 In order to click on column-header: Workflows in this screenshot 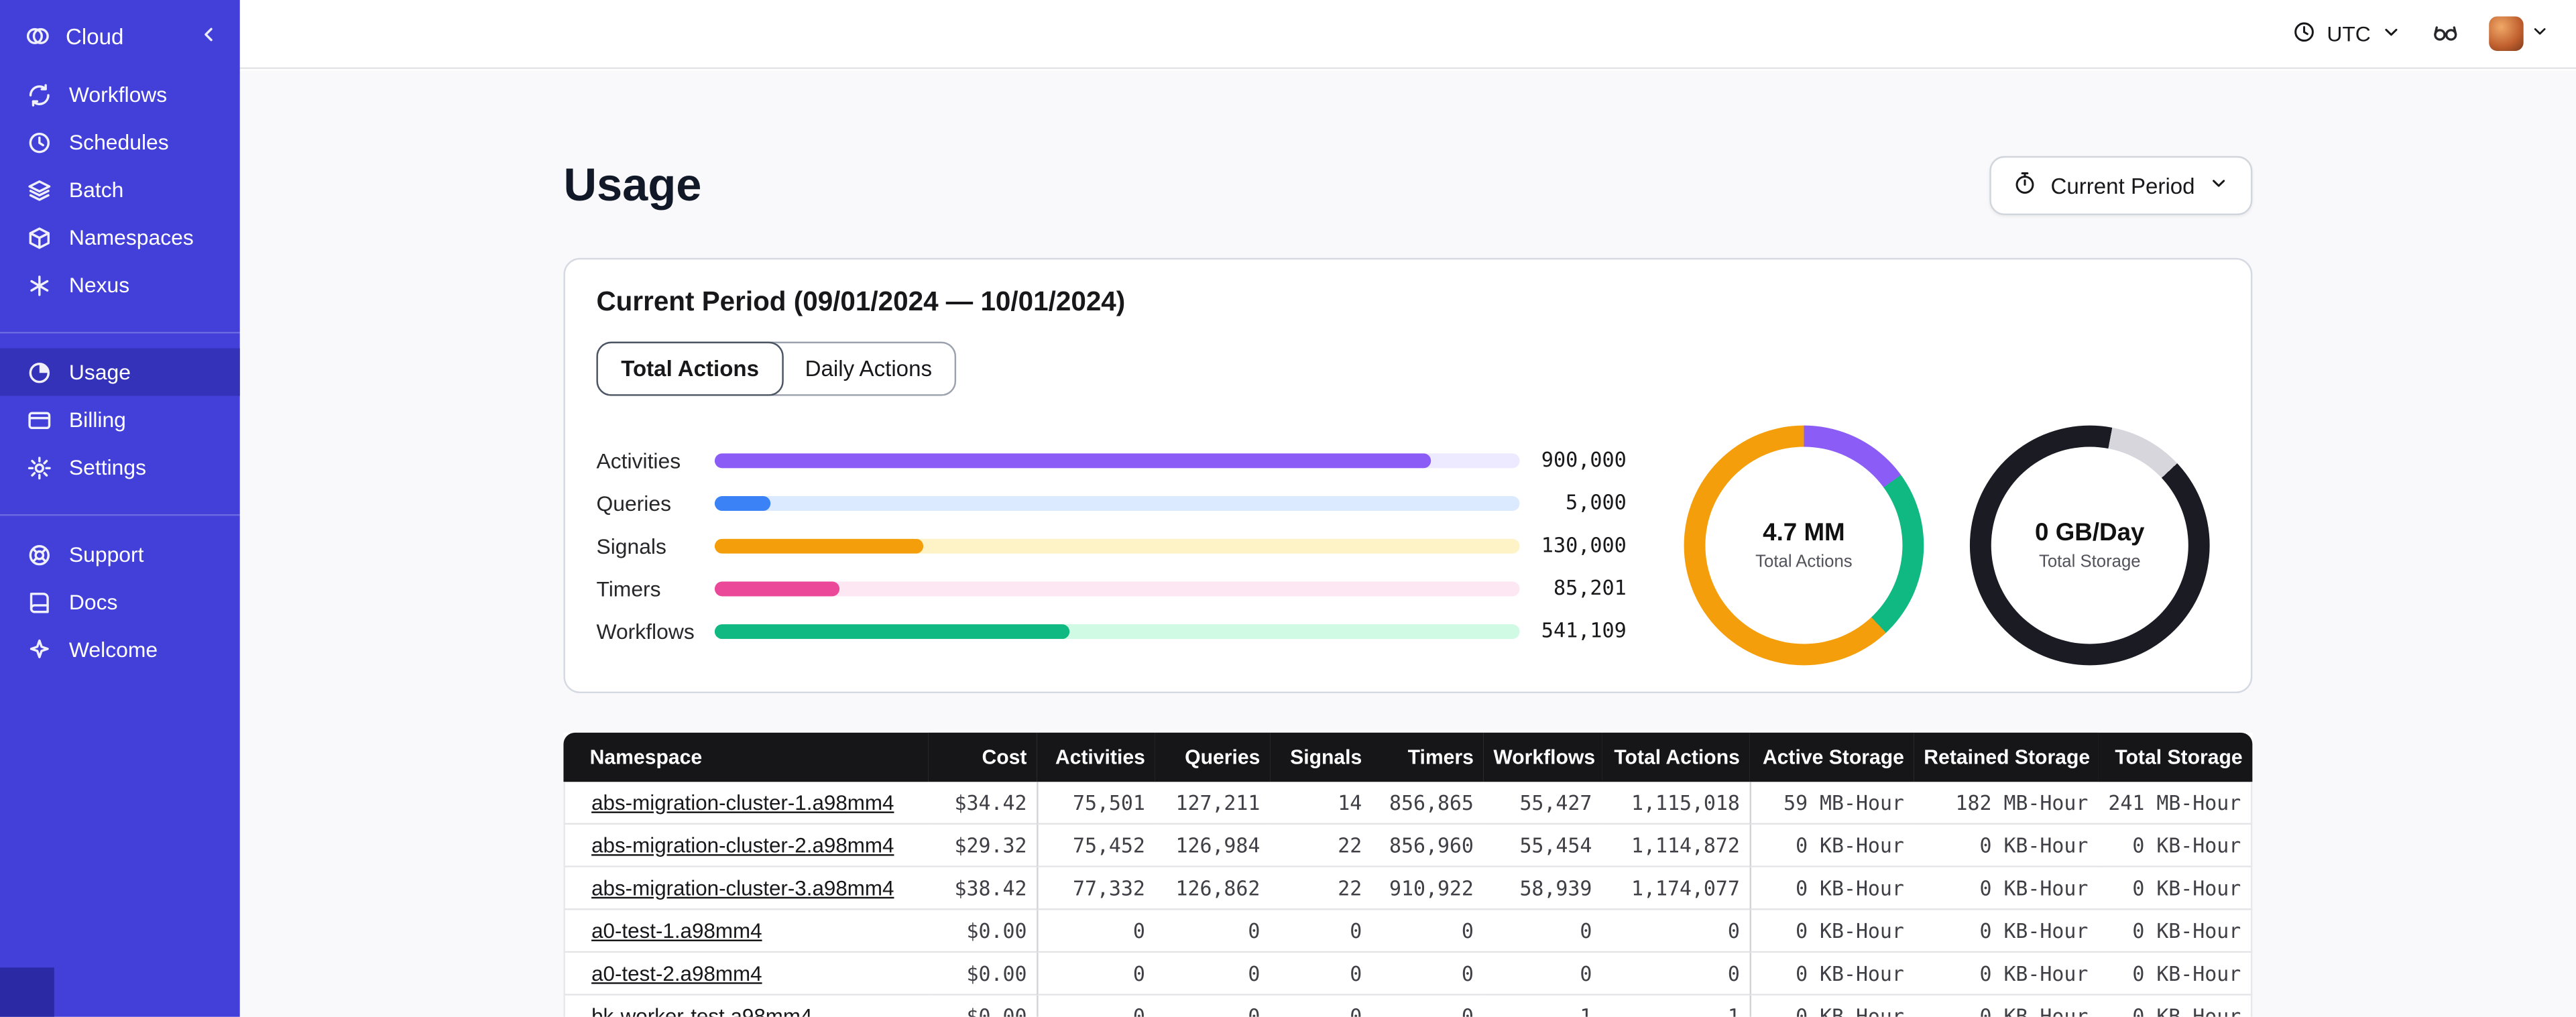, I will do `click(1542, 757)`.